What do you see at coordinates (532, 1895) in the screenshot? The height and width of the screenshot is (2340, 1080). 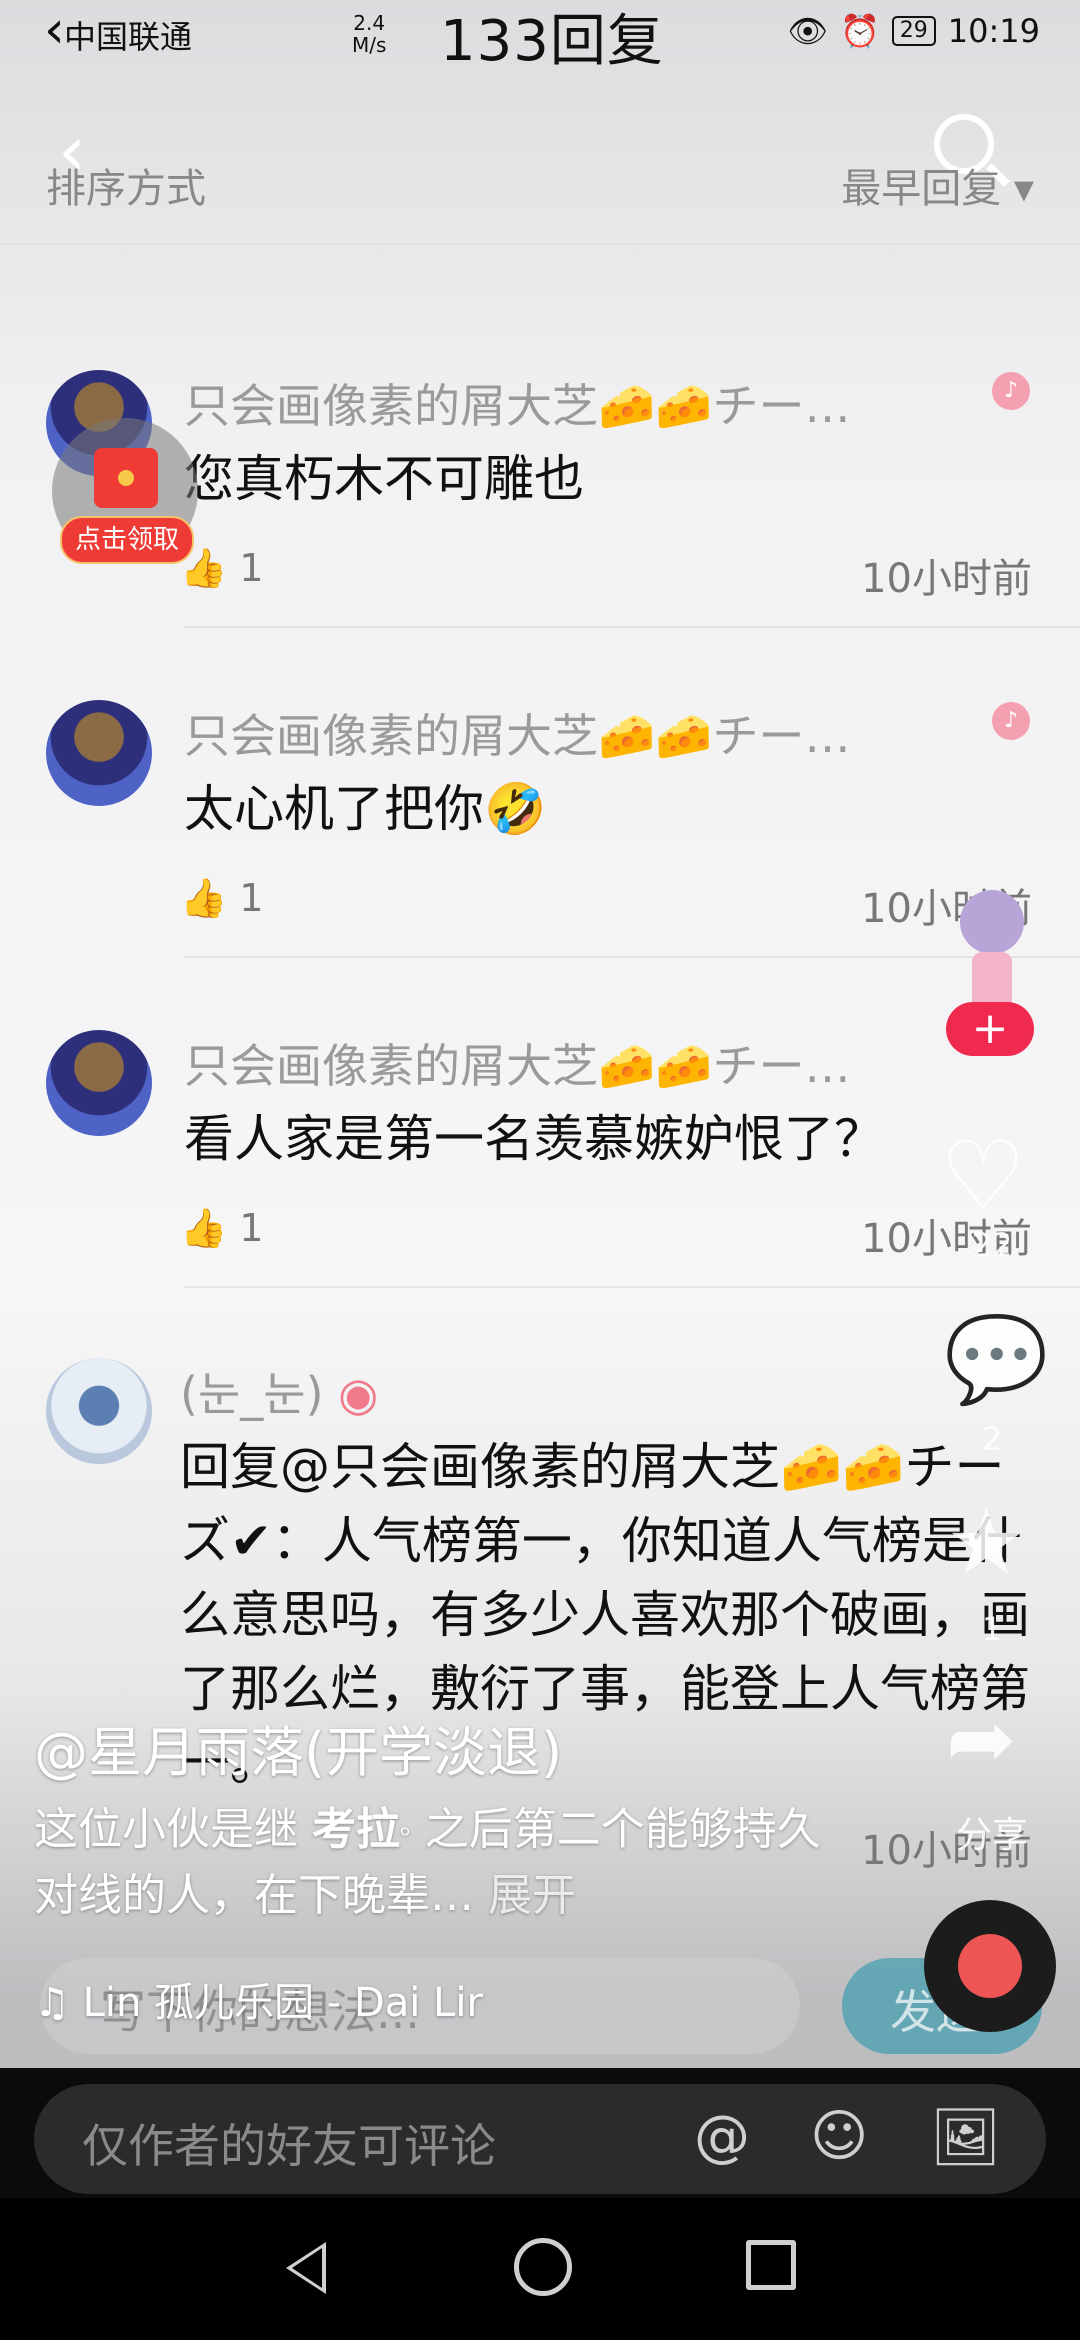 I see `expand-link: 展开` at bounding box center [532, 1895].